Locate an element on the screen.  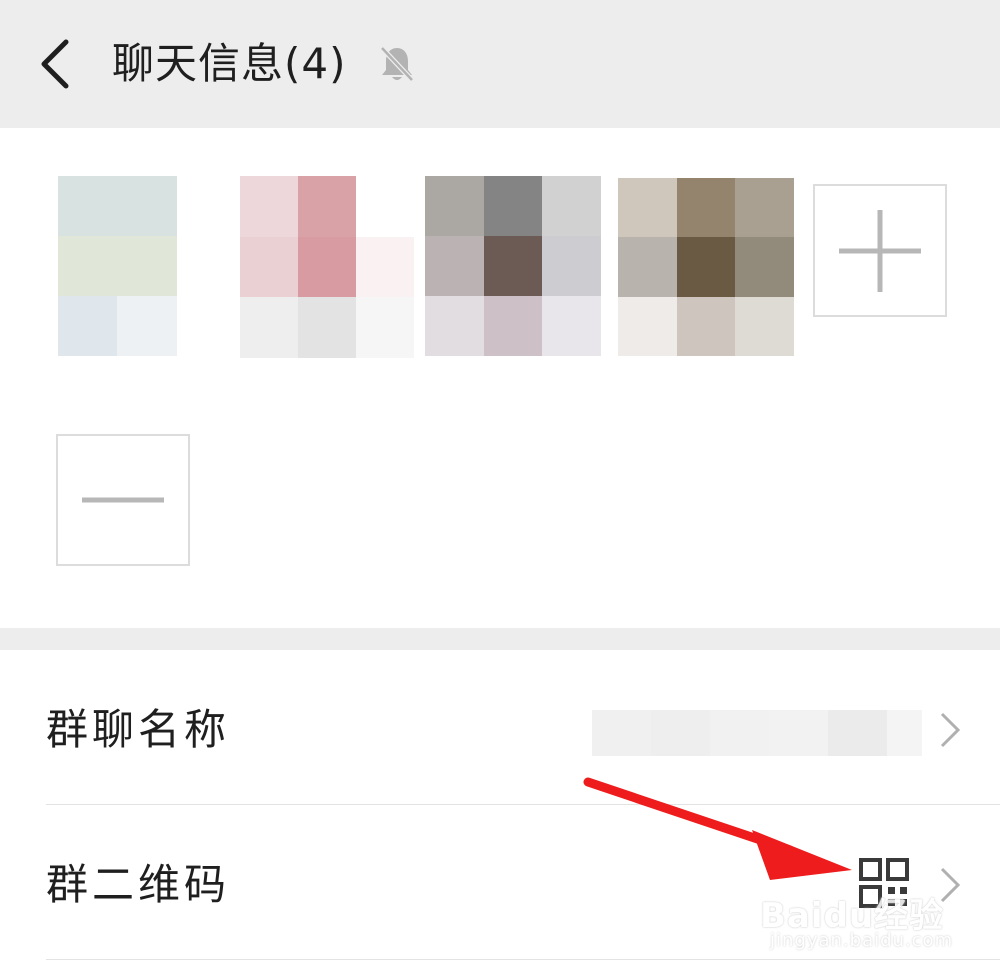
group-qr-label: 群二维码 is located at coordinates (138, 884).